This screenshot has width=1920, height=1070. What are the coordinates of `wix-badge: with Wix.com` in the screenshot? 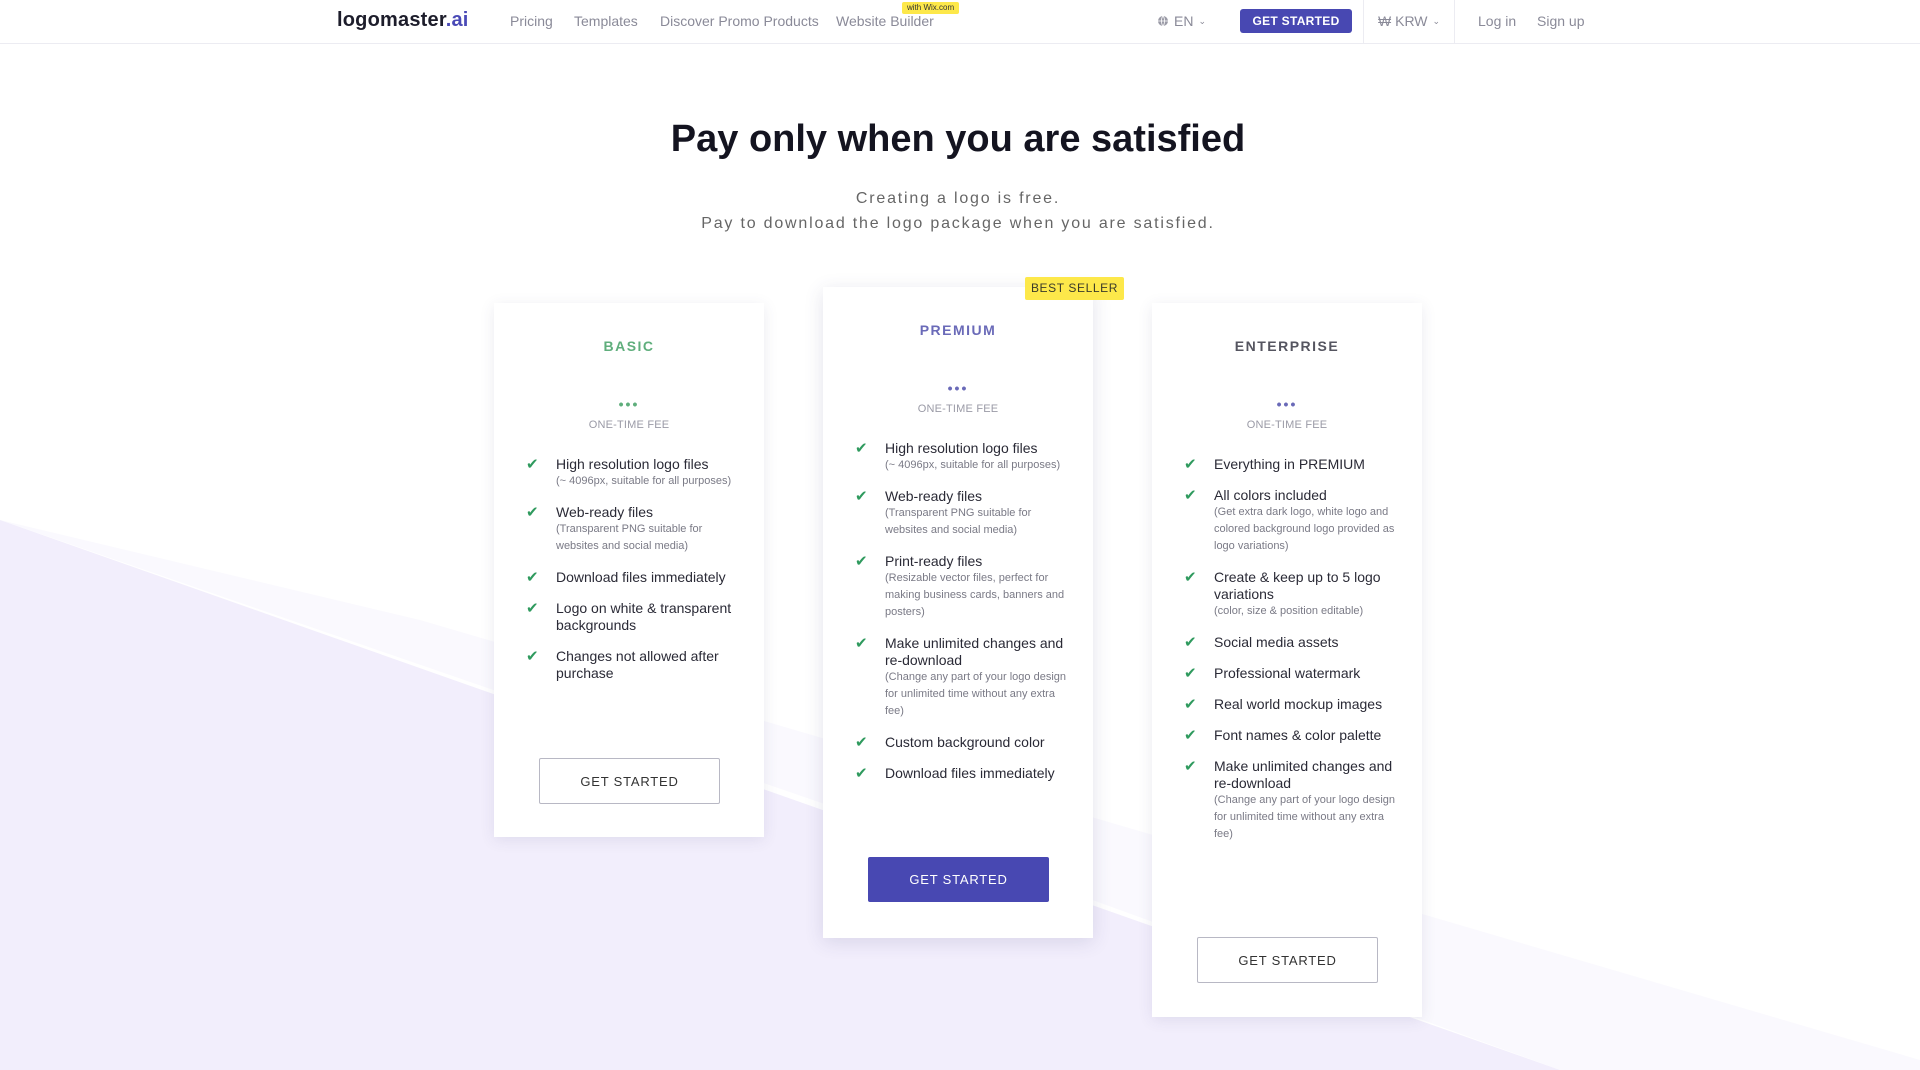 It's located at (931, 8).